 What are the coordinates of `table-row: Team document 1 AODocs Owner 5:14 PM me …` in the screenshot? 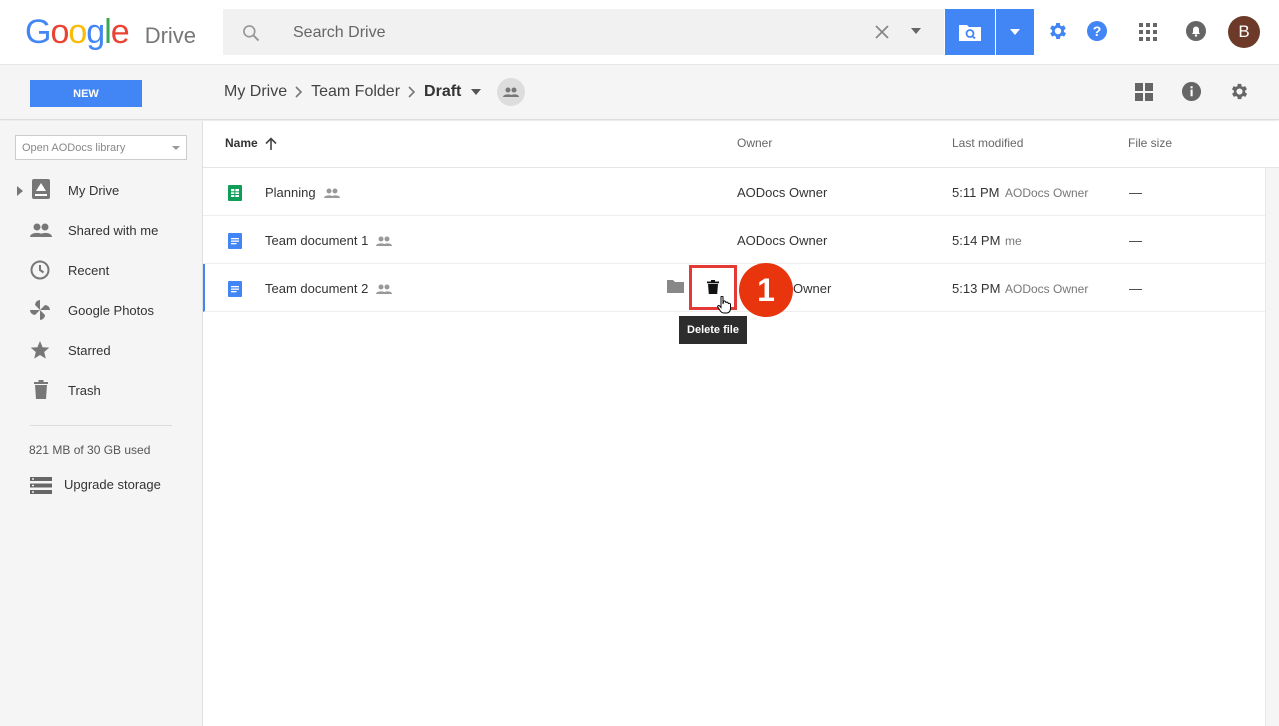 It's located at (734, 240).